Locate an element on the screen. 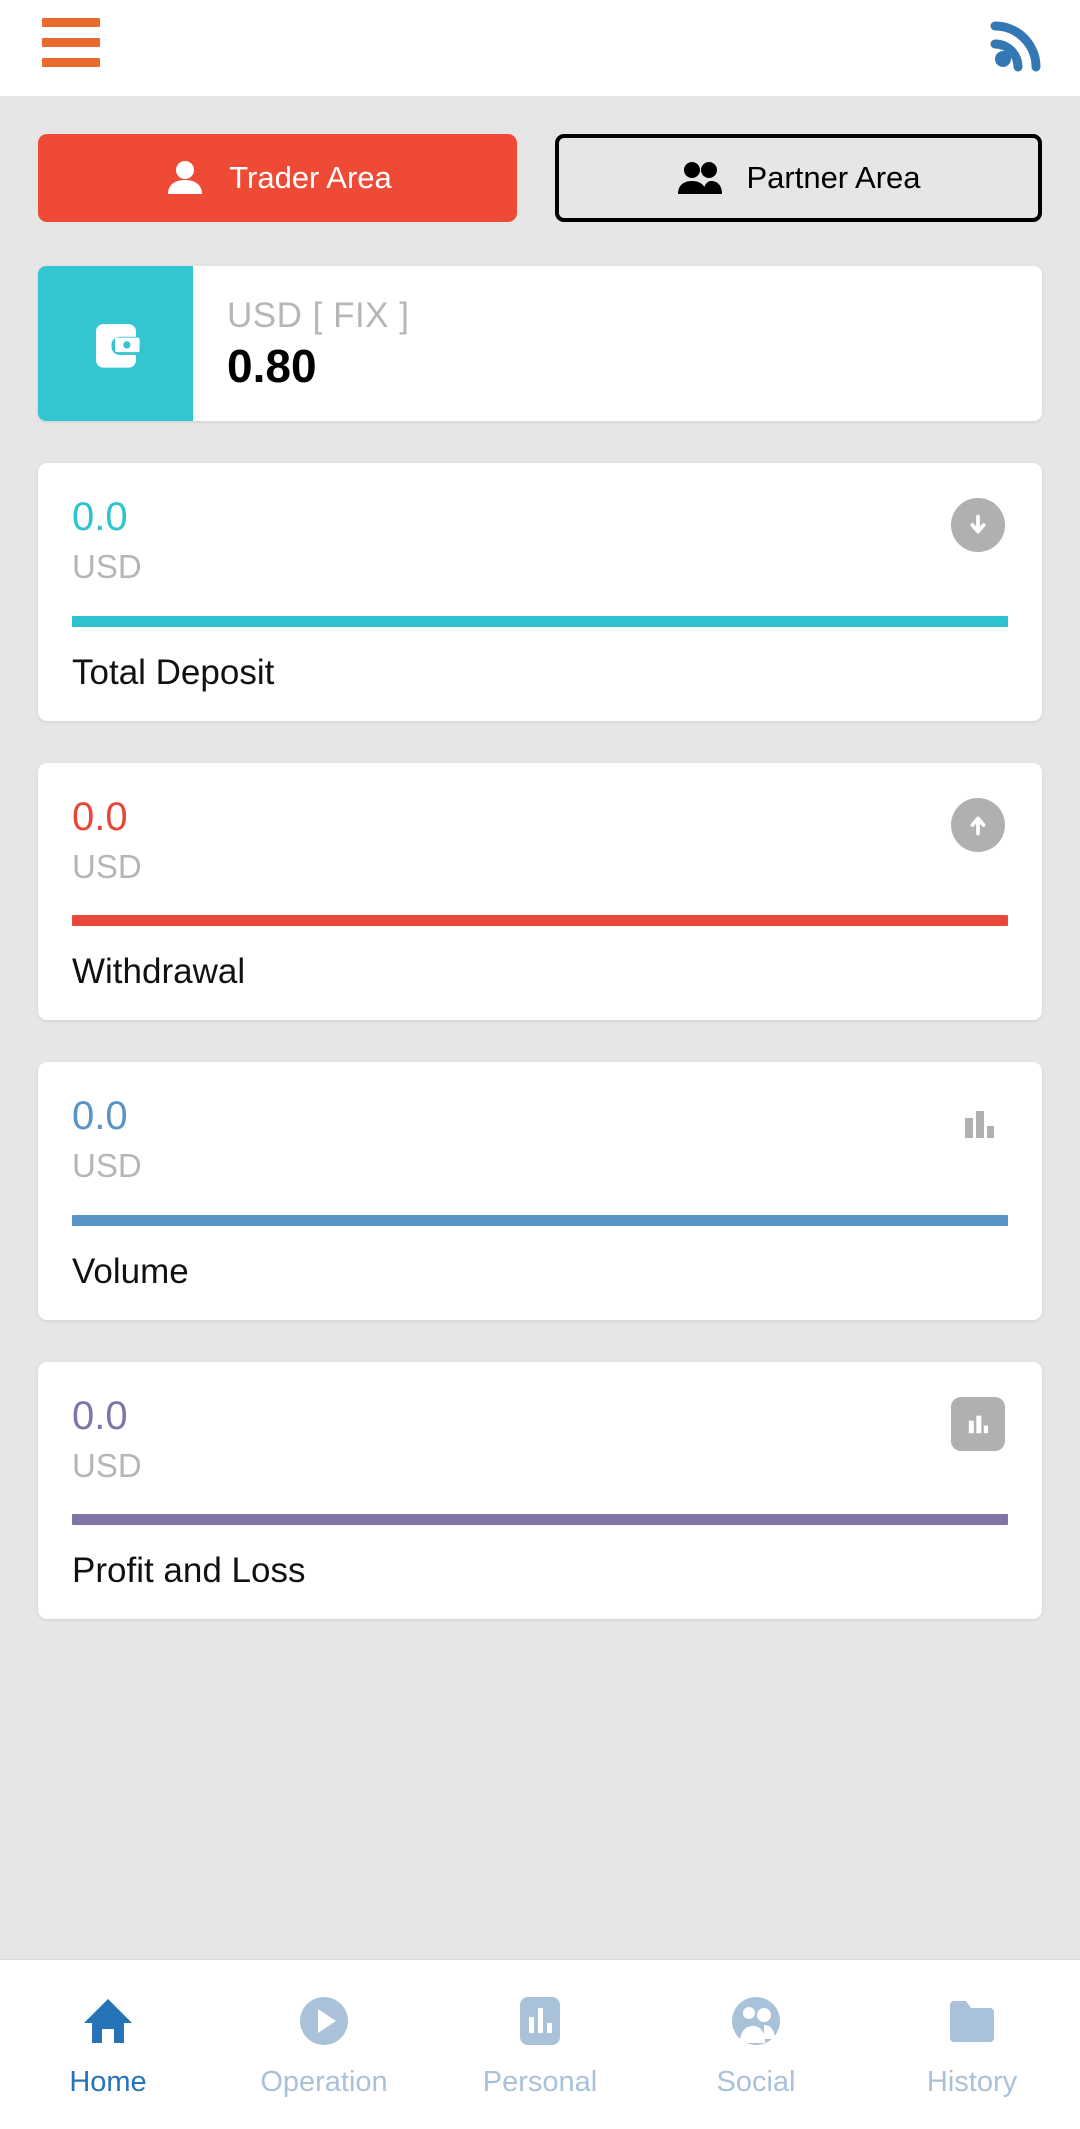 The image size is (1080, 2129). person-icon is located at coordinates (185, 178).